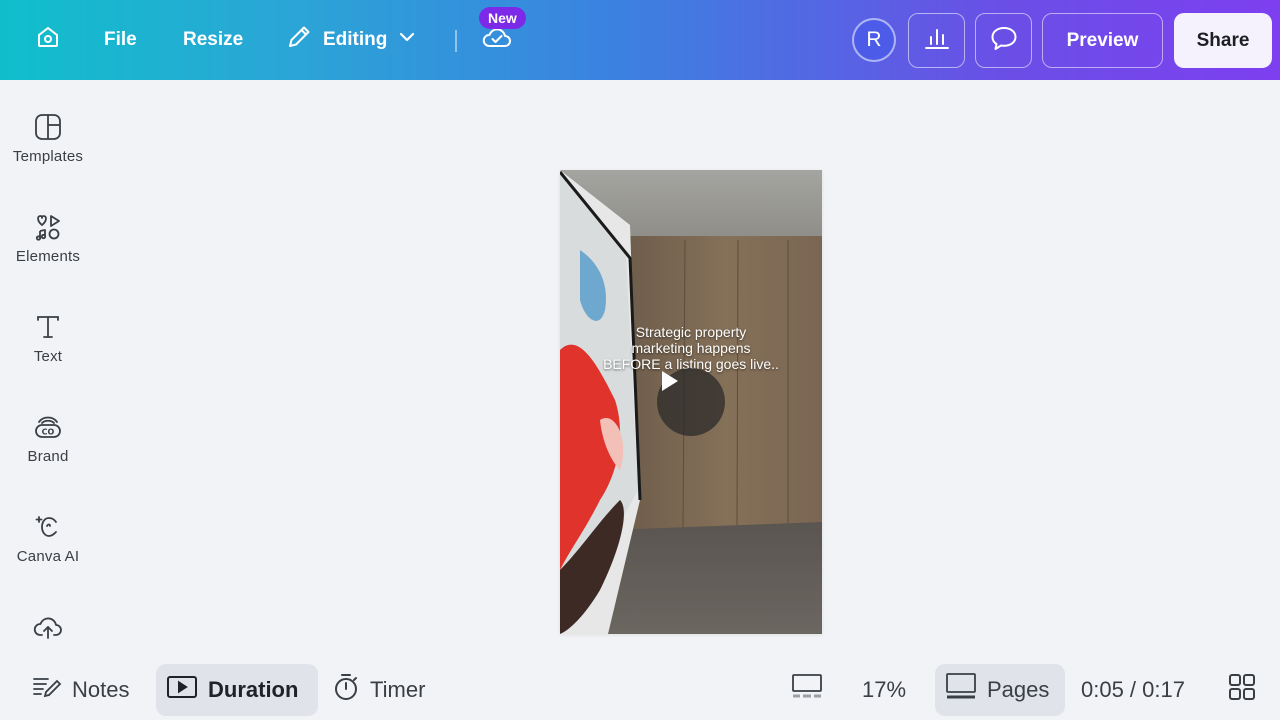 The image size is (1280, 720). Describe the element at coordinates (1133, 689) in the screenshot. I see `playback-time: 0:05 / 0:17` at that location.